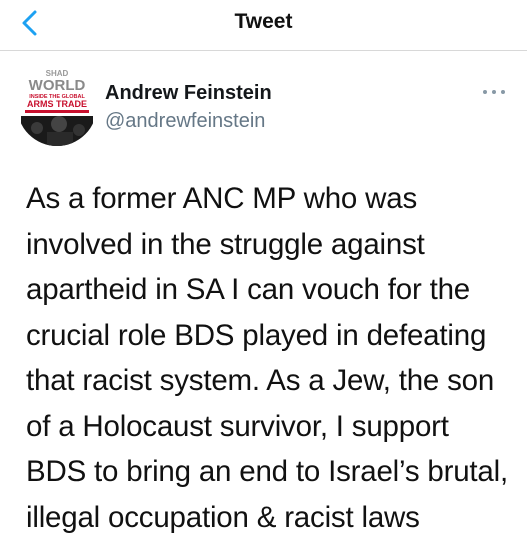  Describe the element at coordinates (225, 244) in the screenshot. I see `tweet-line: involved in the struggle against` at that location.